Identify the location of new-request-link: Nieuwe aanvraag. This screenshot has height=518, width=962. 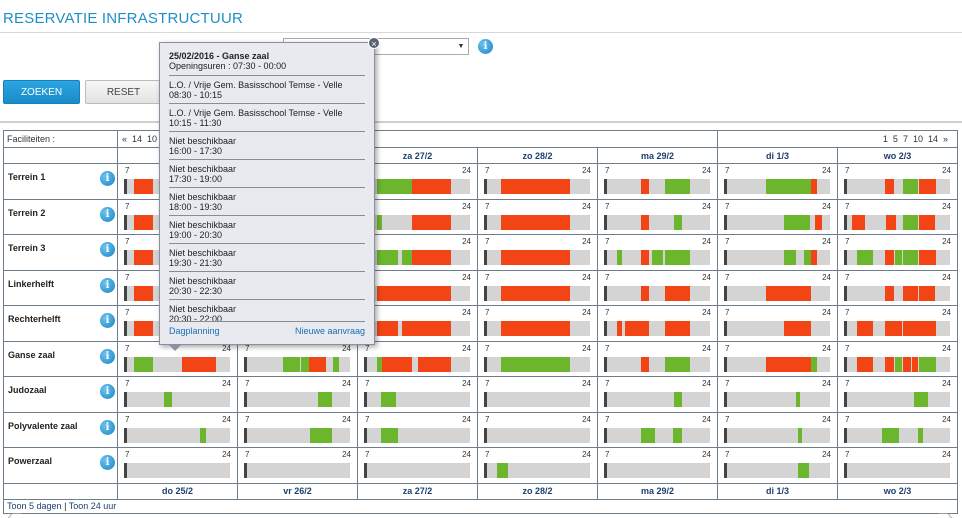
(330, 331).